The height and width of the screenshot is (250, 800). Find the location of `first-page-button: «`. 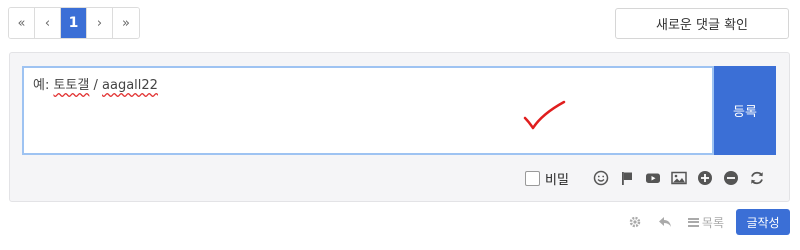

first-page-button: « is located at coordinates (22, 23).